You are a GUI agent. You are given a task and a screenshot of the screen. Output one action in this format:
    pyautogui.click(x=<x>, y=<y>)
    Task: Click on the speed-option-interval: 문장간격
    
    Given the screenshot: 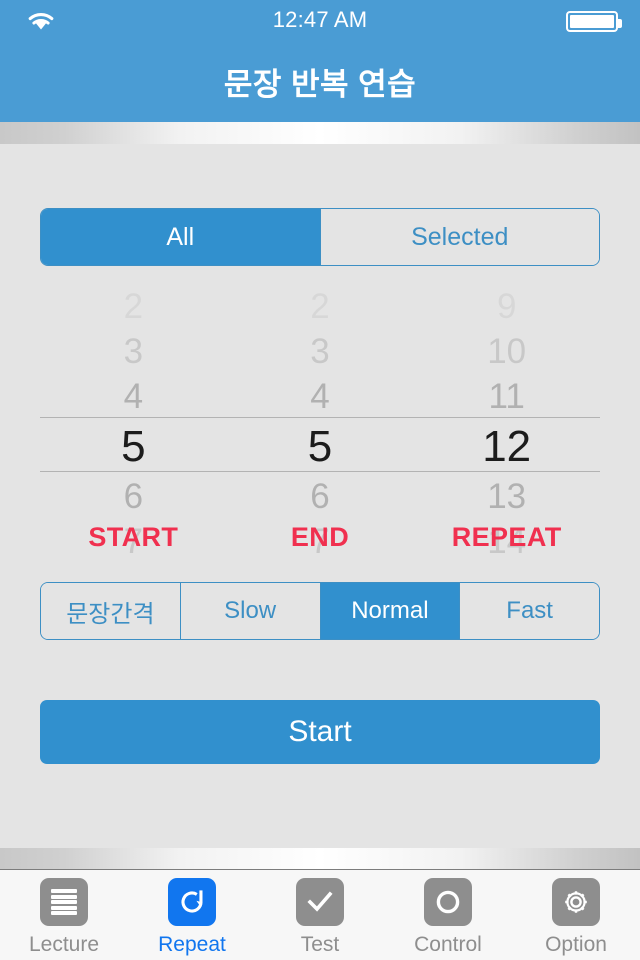 What is the action you would take?
    pyautogui.click(x=110, y=611)
    